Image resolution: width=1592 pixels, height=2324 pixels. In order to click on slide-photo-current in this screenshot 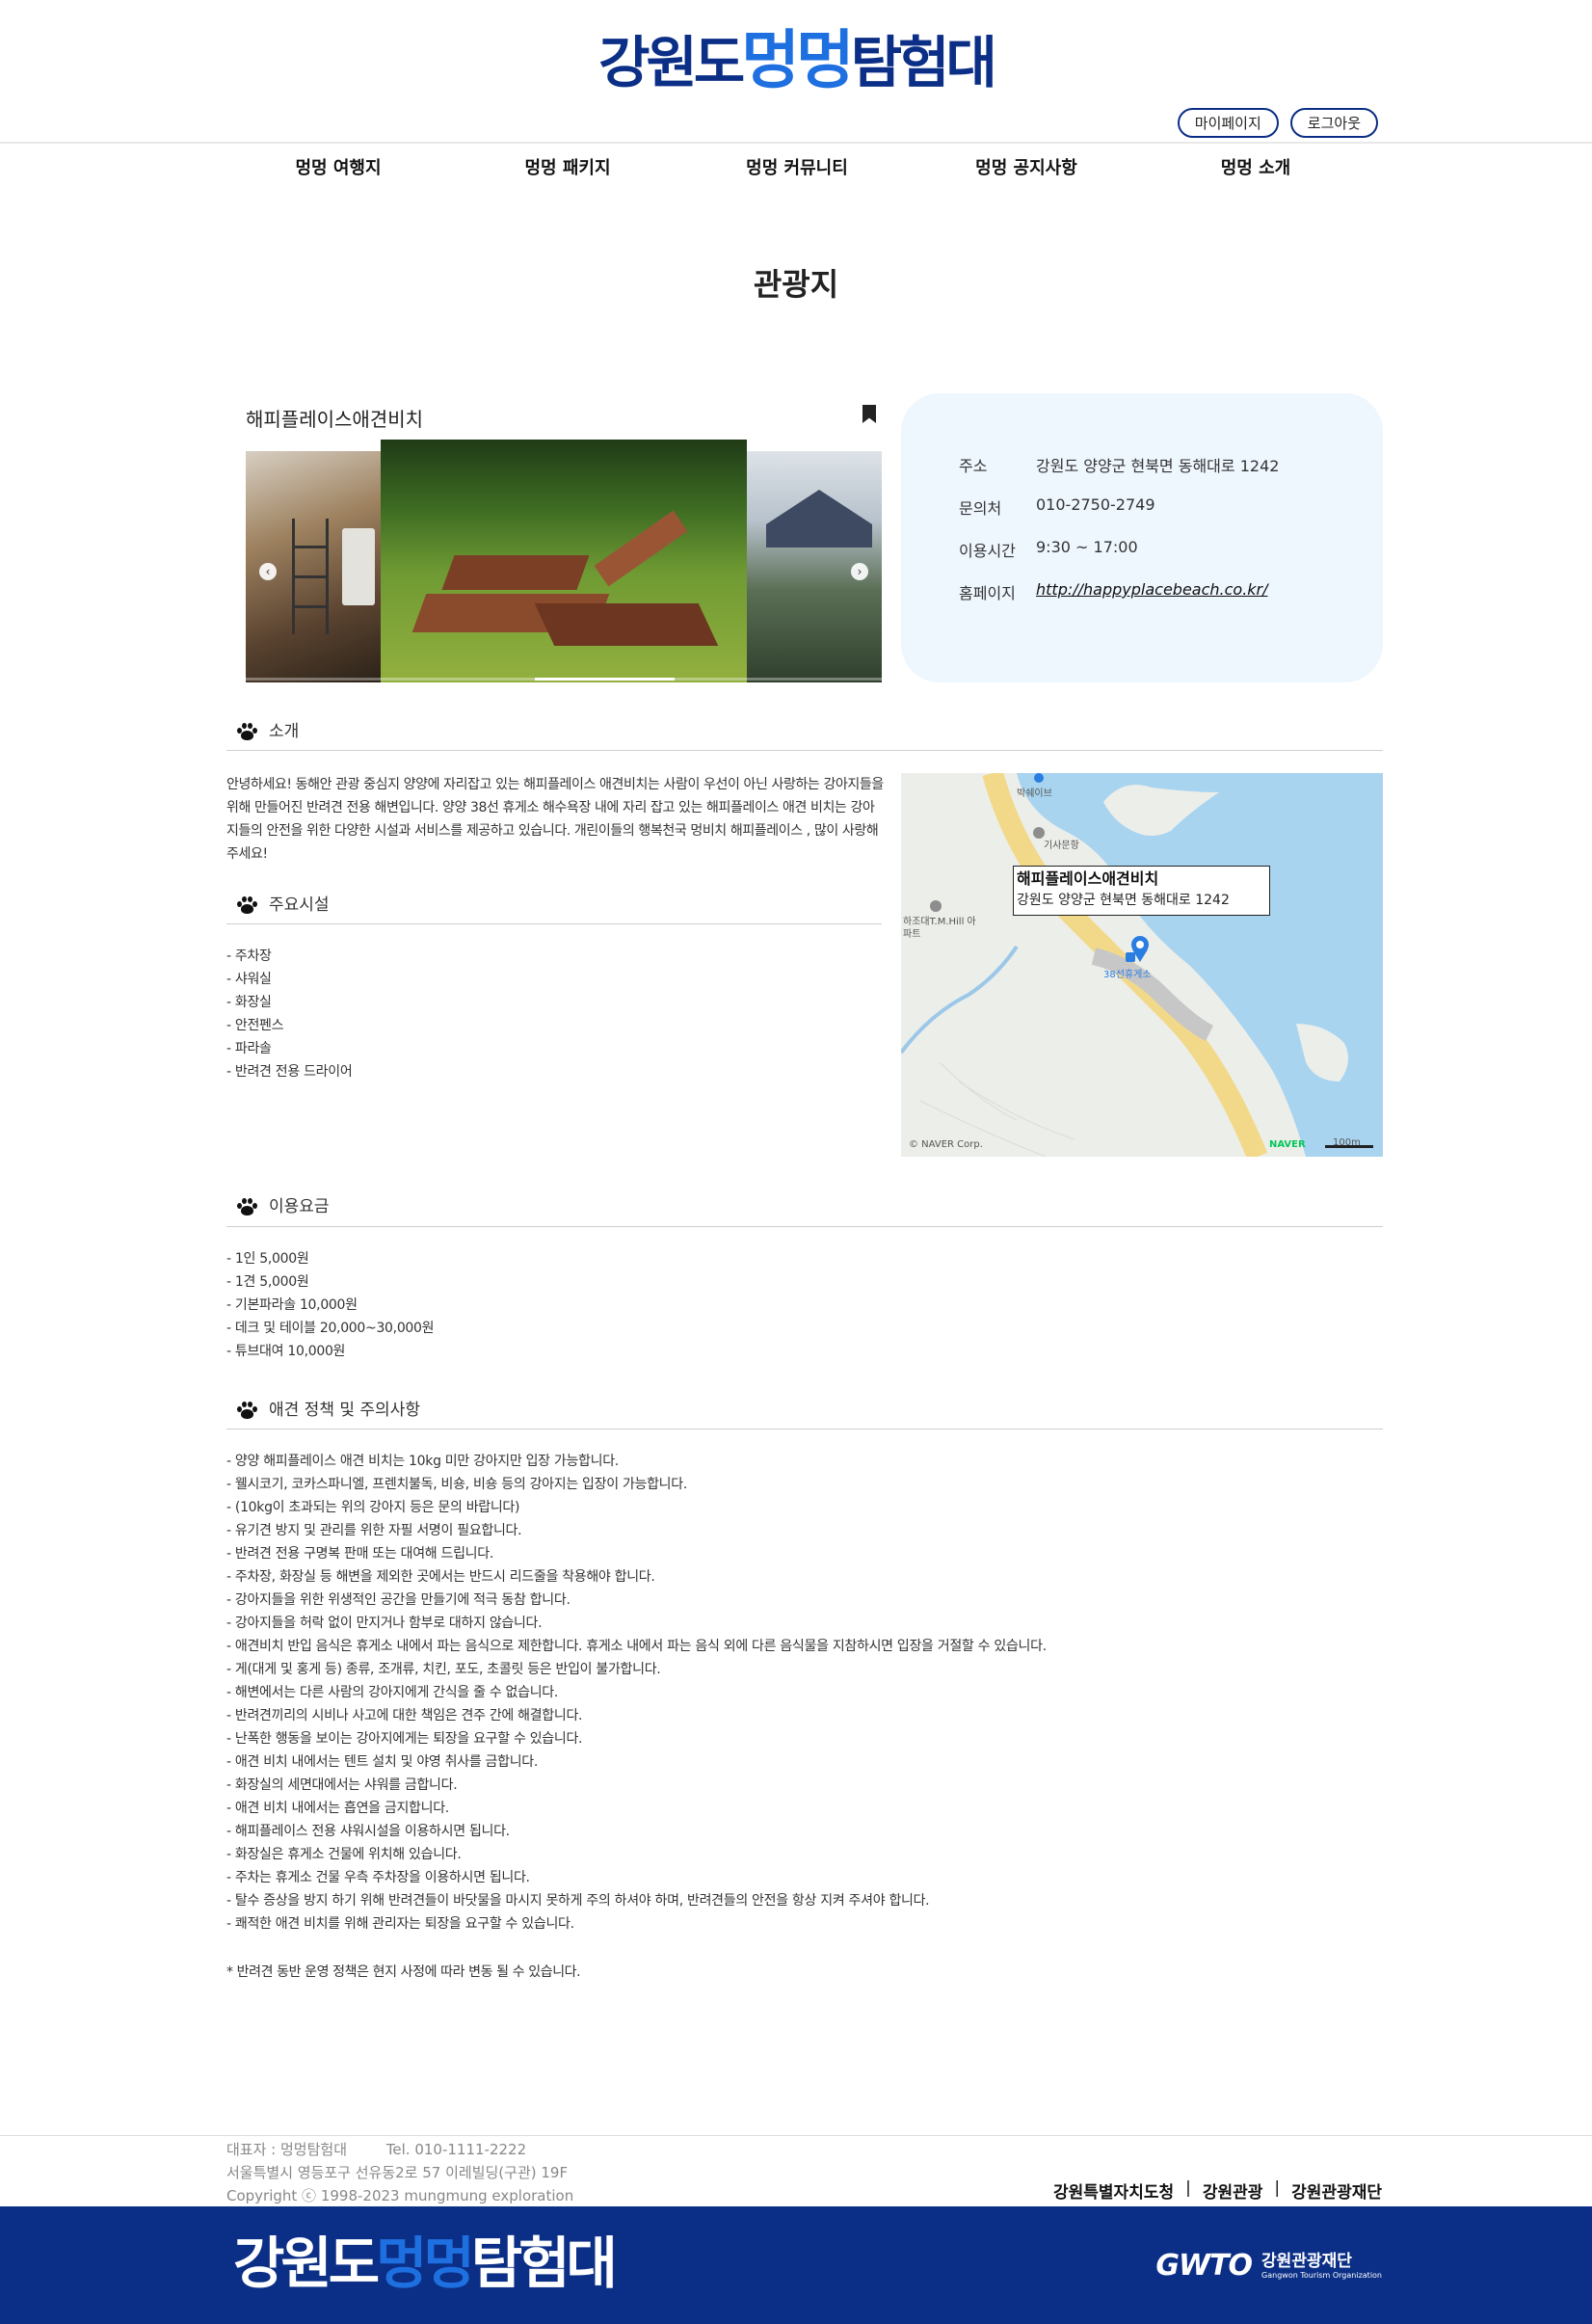, I will do `click(564, 561)`.